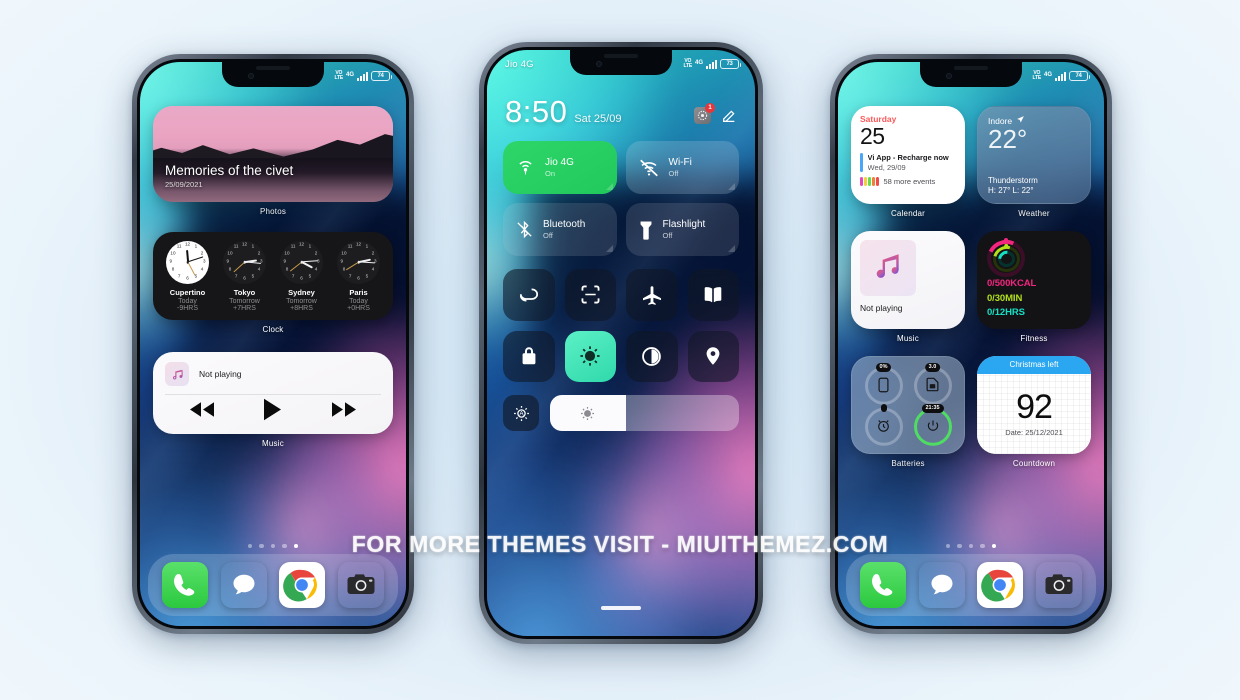 The height and width of the screenshot is (700, 1240). Describe the element at coordinates (273, 443) in the screenshot. I see `widget-label-music: Music` at that location.